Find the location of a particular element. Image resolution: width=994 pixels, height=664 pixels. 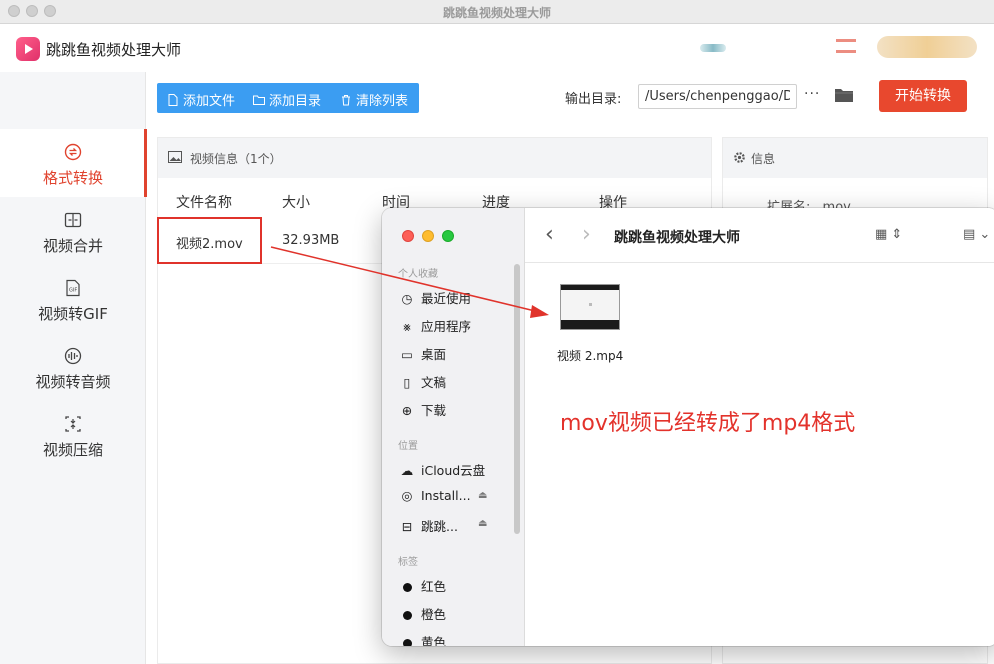

finder-minimize-button is located at coordinates (428, 236).